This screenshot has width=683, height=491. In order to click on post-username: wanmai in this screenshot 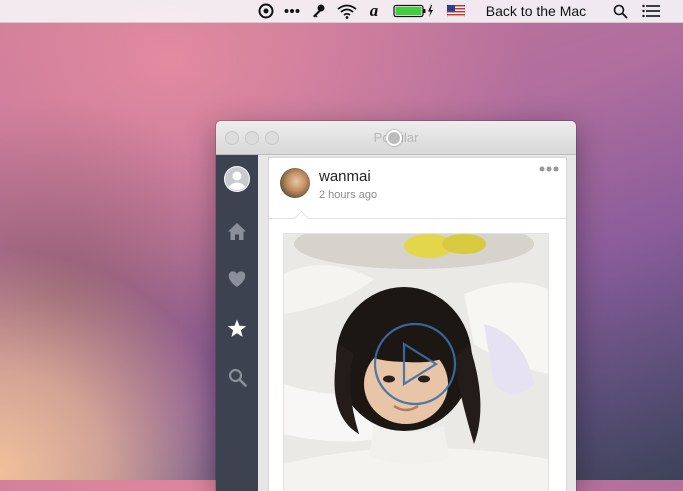, I will do `click(345, 176)`.